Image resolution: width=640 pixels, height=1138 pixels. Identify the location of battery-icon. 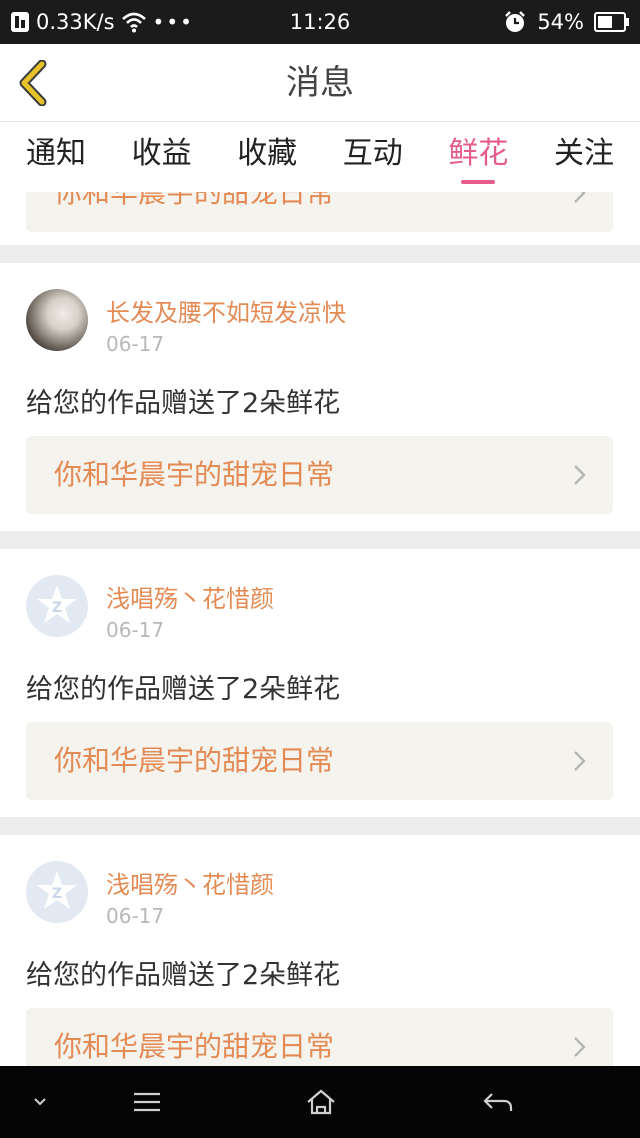
(611, 22).